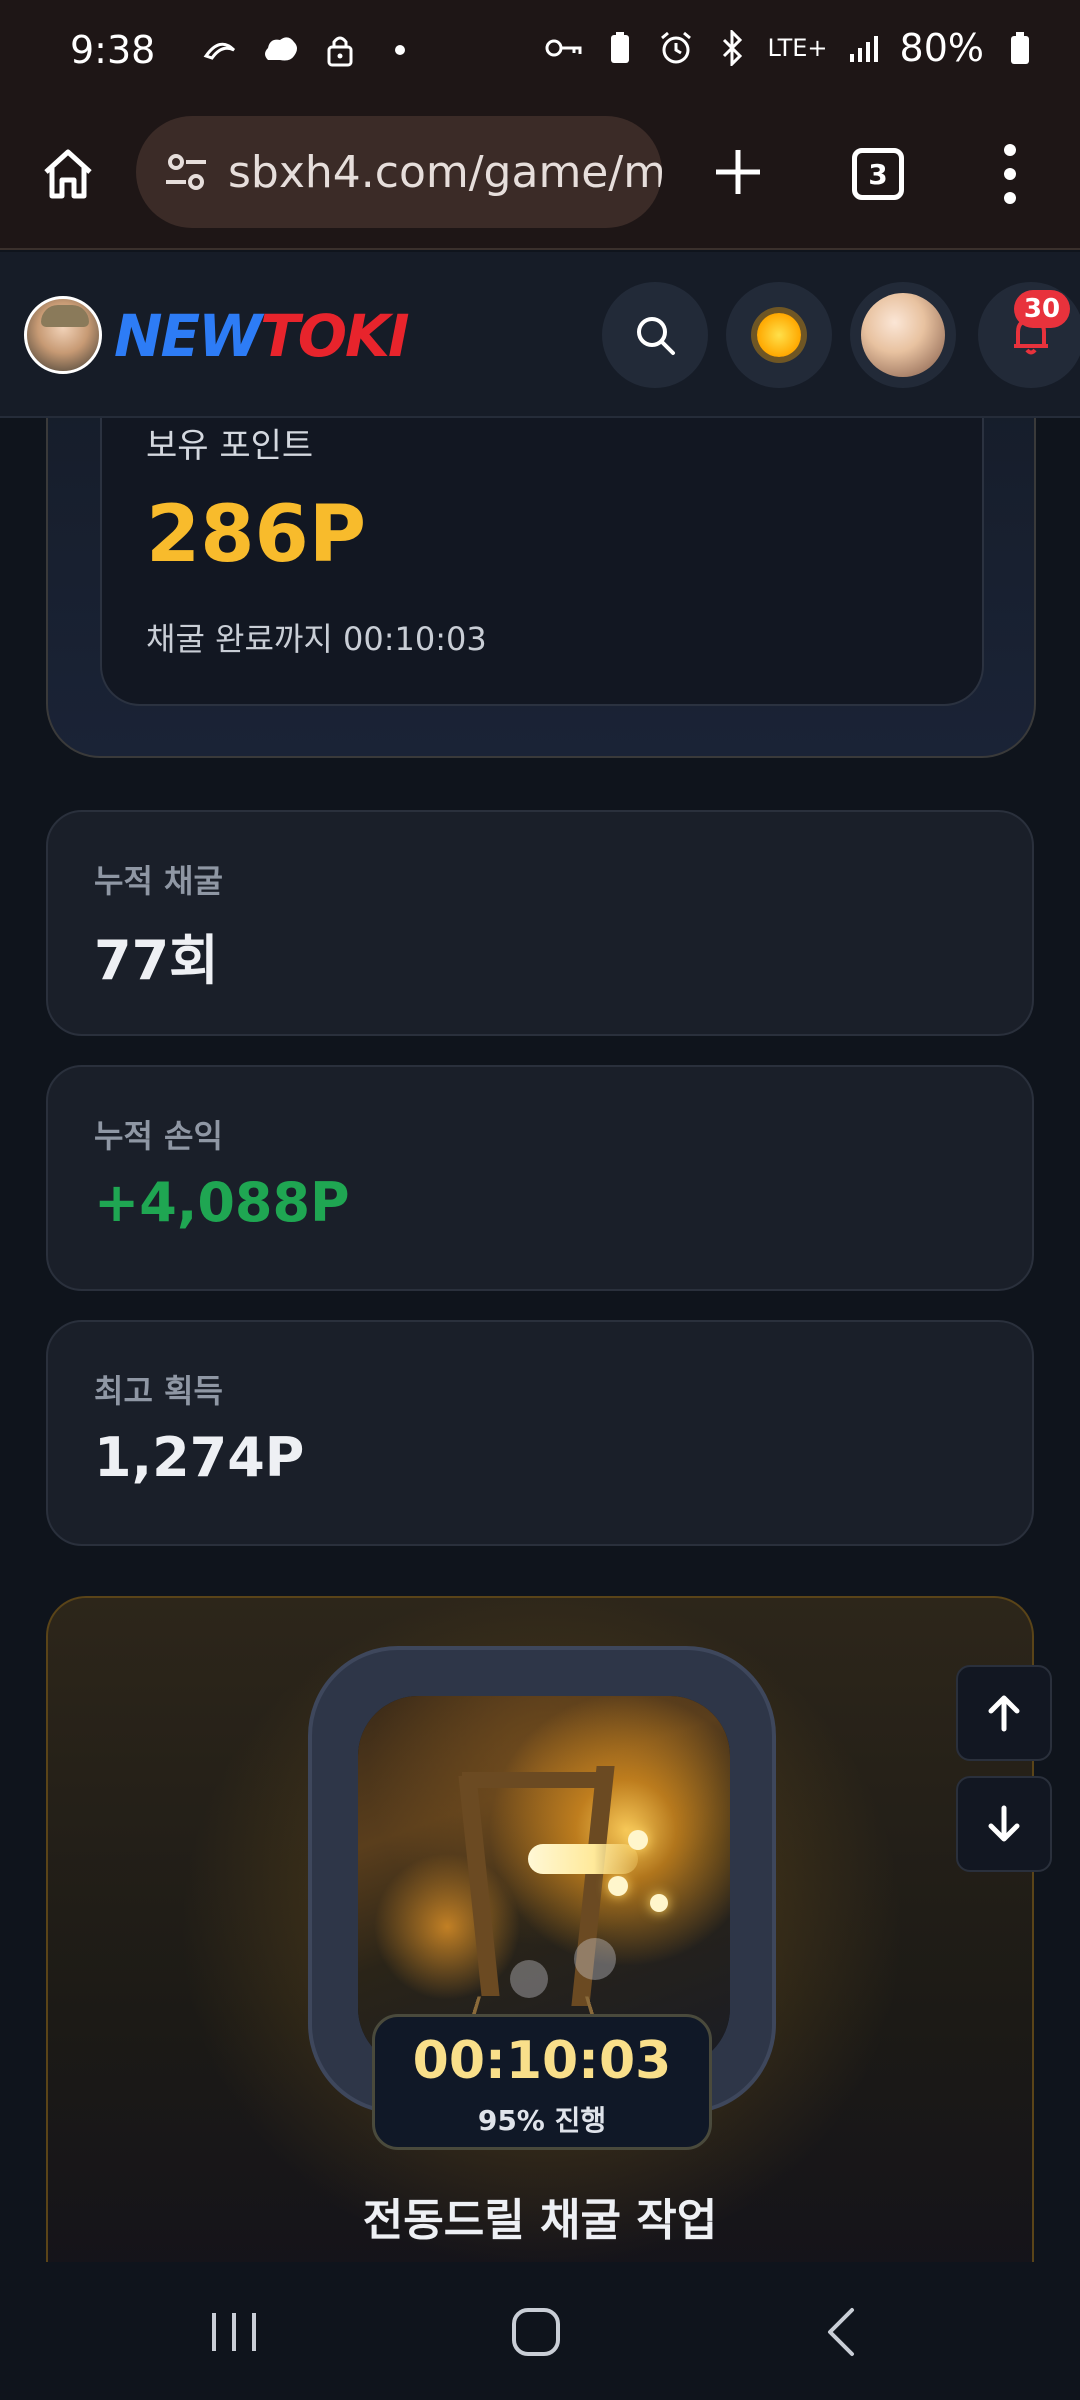 This screenshot has width=1080, height=2400. I want to click on back-icon, so click(841, 2332).